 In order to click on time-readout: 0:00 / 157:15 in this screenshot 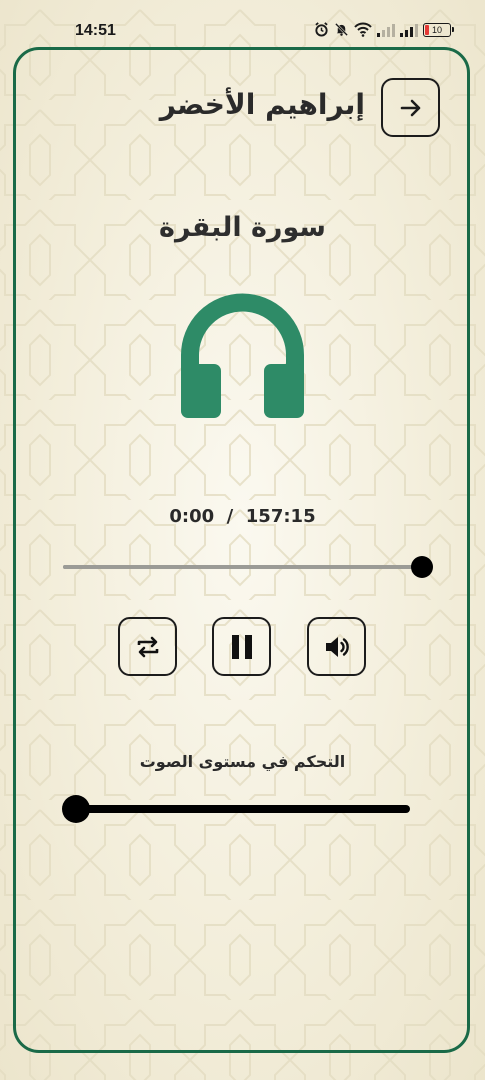, I will do `click(242, 516)`.